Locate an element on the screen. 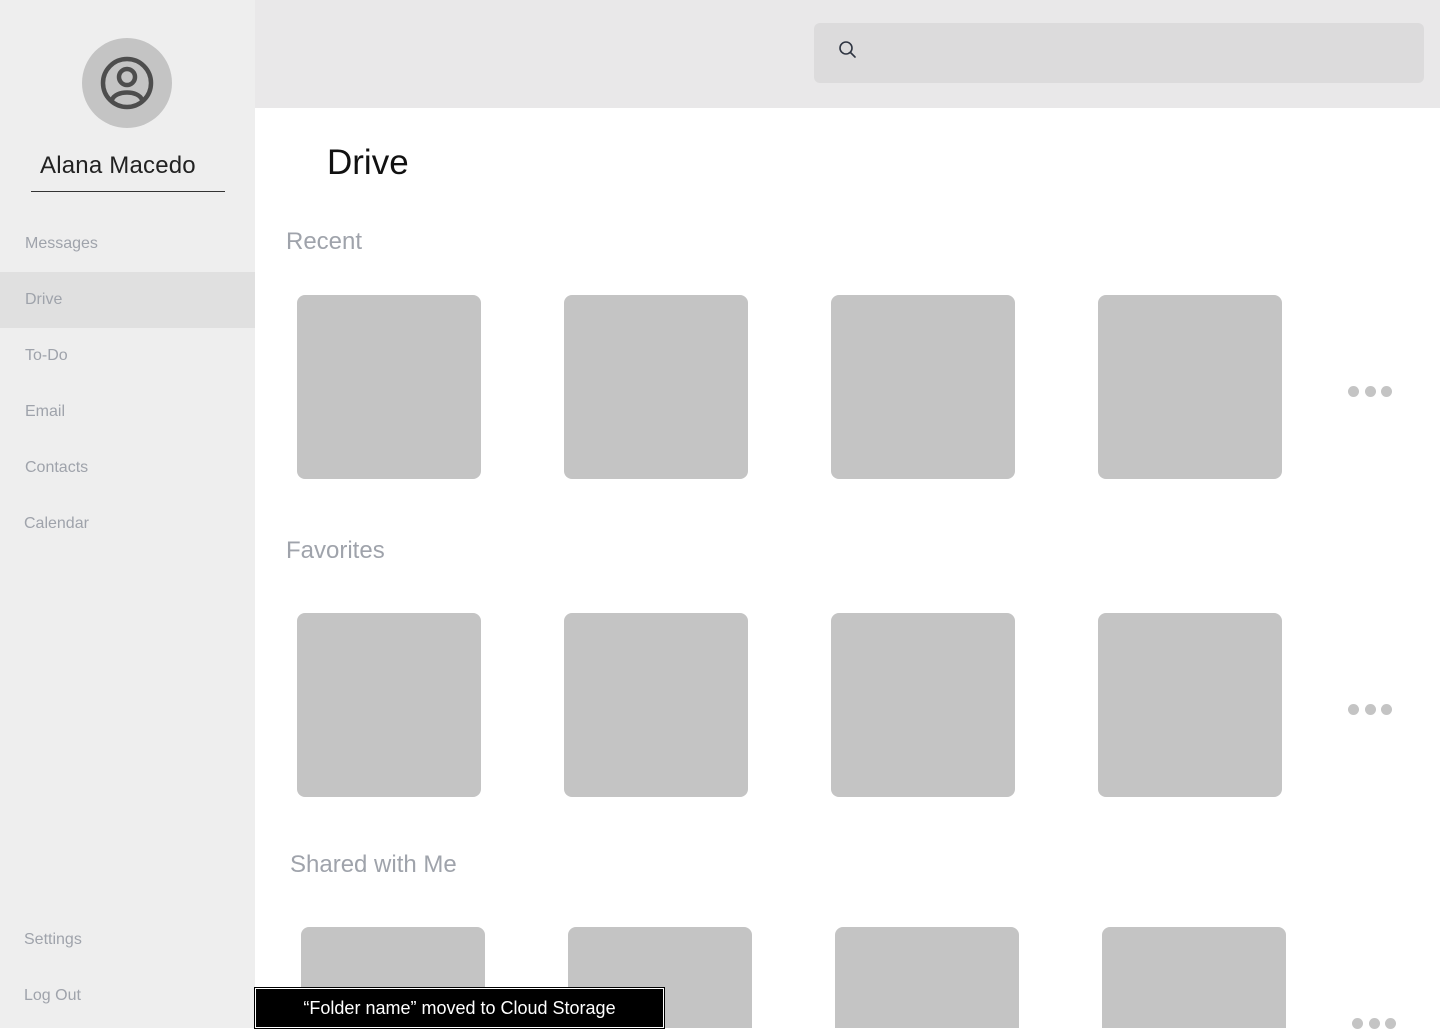 Image resolution: width=1440 pixels, height=1030 pixels. username: Alana Macedo is located at coordinates (118, 165).